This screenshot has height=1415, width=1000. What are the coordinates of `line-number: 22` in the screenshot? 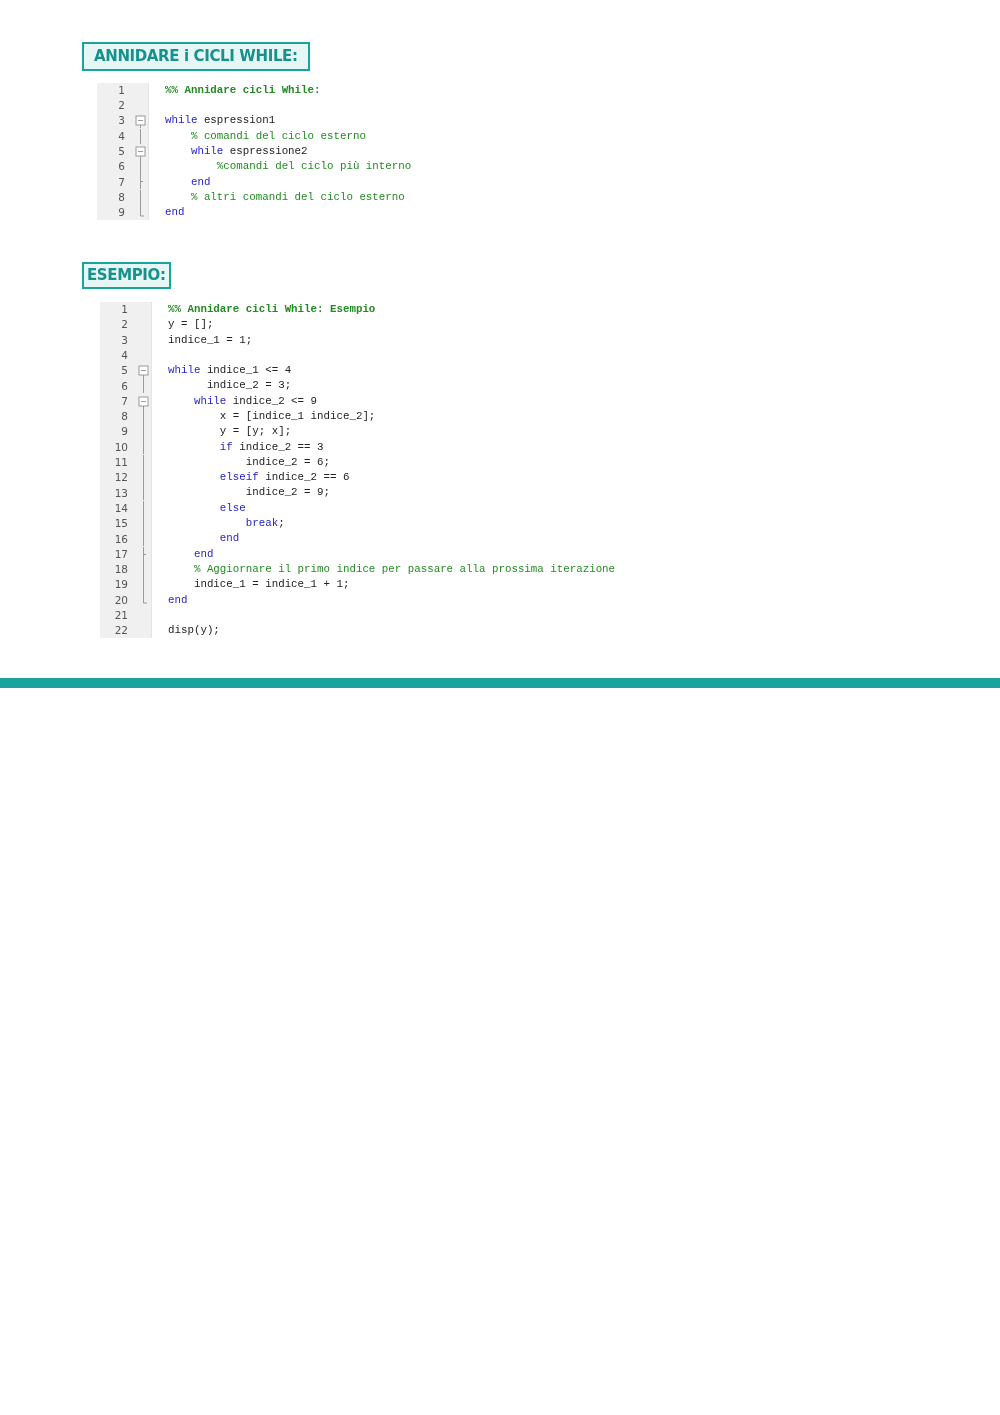 It's located at (120, 630).